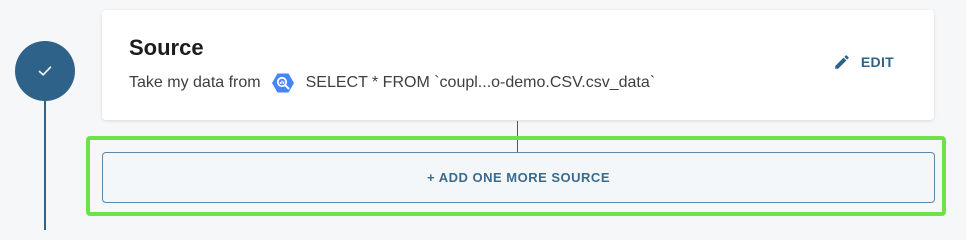  What do you see at coordinates (166, 47) in the screenshot?
I see `source-card-title: Source` at bounding box center [166, 47].